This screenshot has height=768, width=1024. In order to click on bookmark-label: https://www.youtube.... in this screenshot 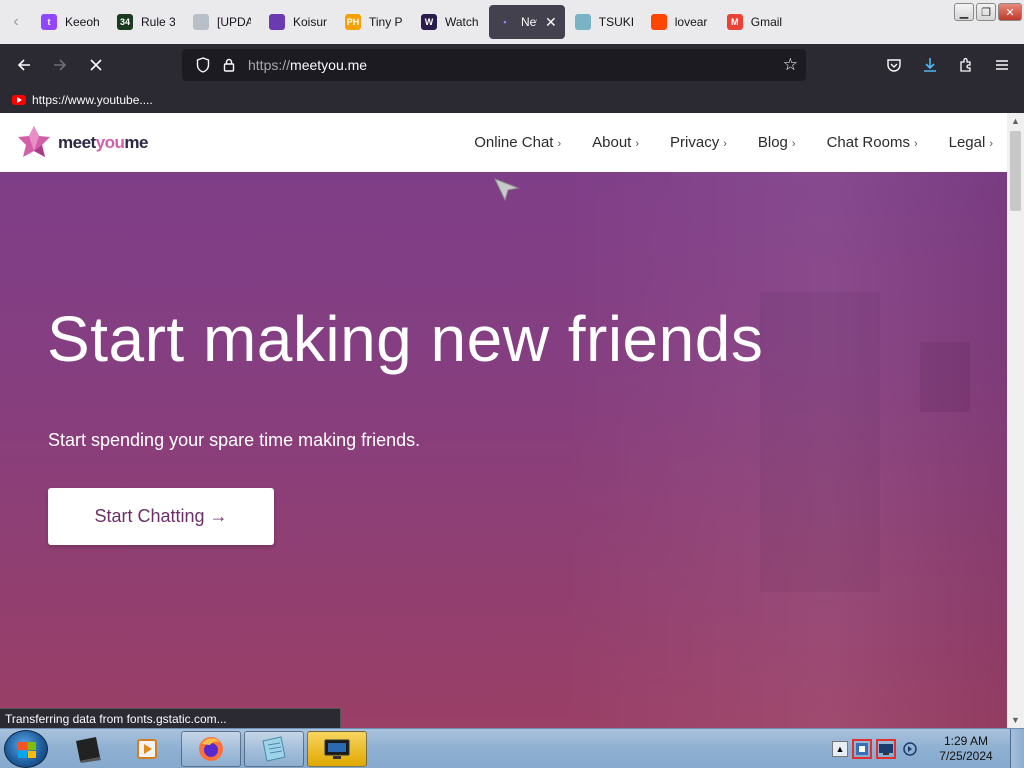, I will do `click(92, 99)`.